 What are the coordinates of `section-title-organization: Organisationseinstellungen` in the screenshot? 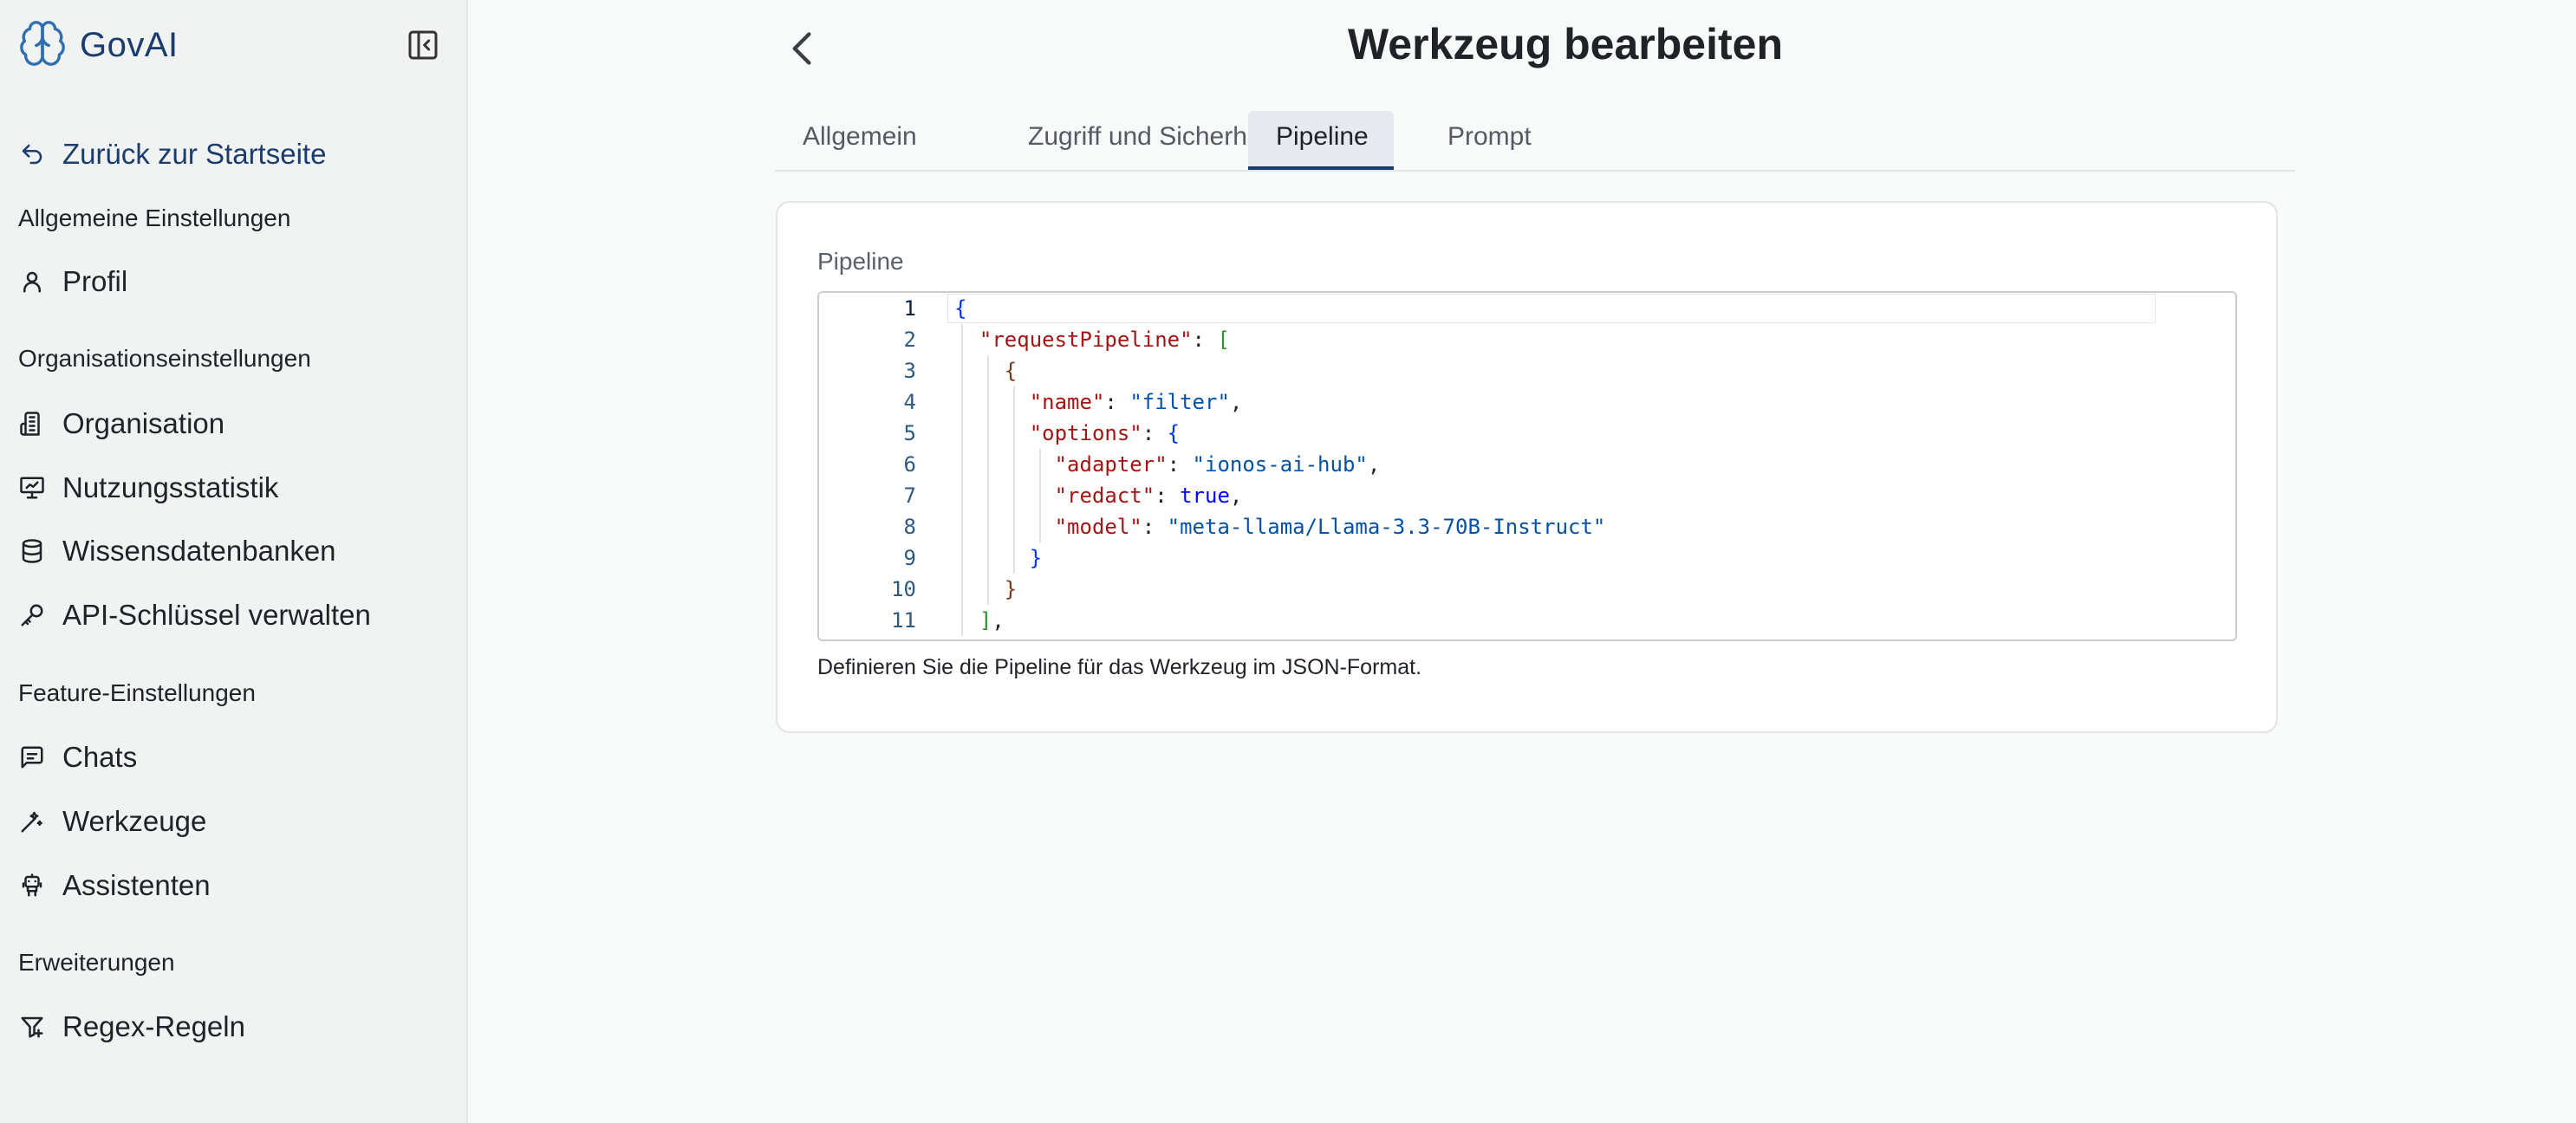 It's located at (164, 358).